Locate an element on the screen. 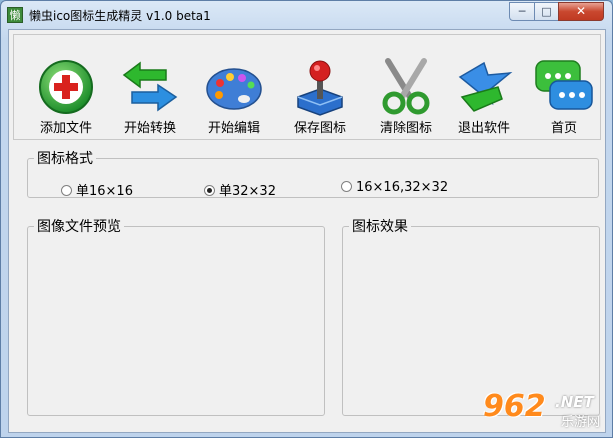  clear-icon-button: 清除图标 is located at coordinates (406, 96).